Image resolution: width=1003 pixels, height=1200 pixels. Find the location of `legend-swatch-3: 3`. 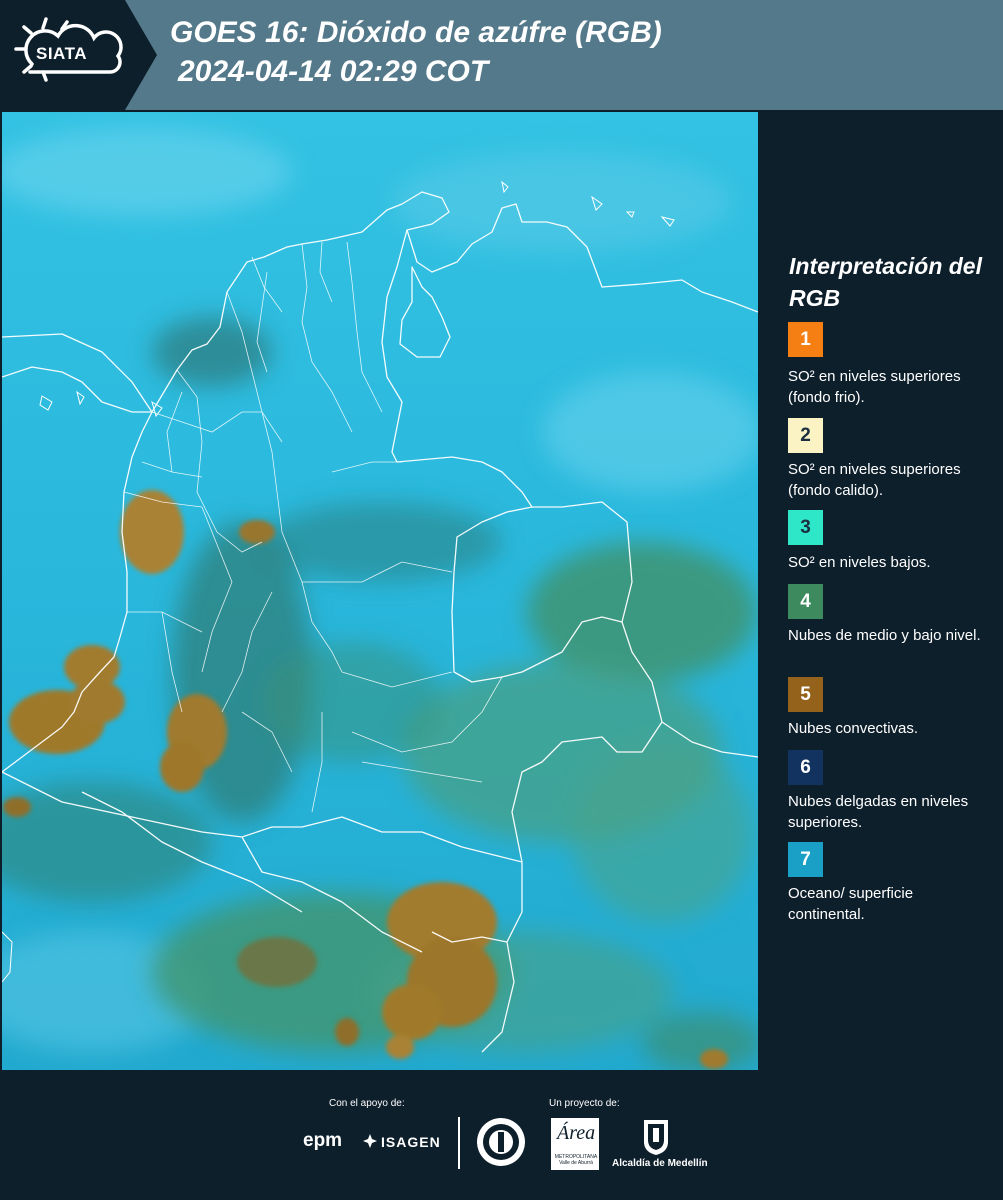

legend-swatch-3: 3 is located at coordinates (805, 527).